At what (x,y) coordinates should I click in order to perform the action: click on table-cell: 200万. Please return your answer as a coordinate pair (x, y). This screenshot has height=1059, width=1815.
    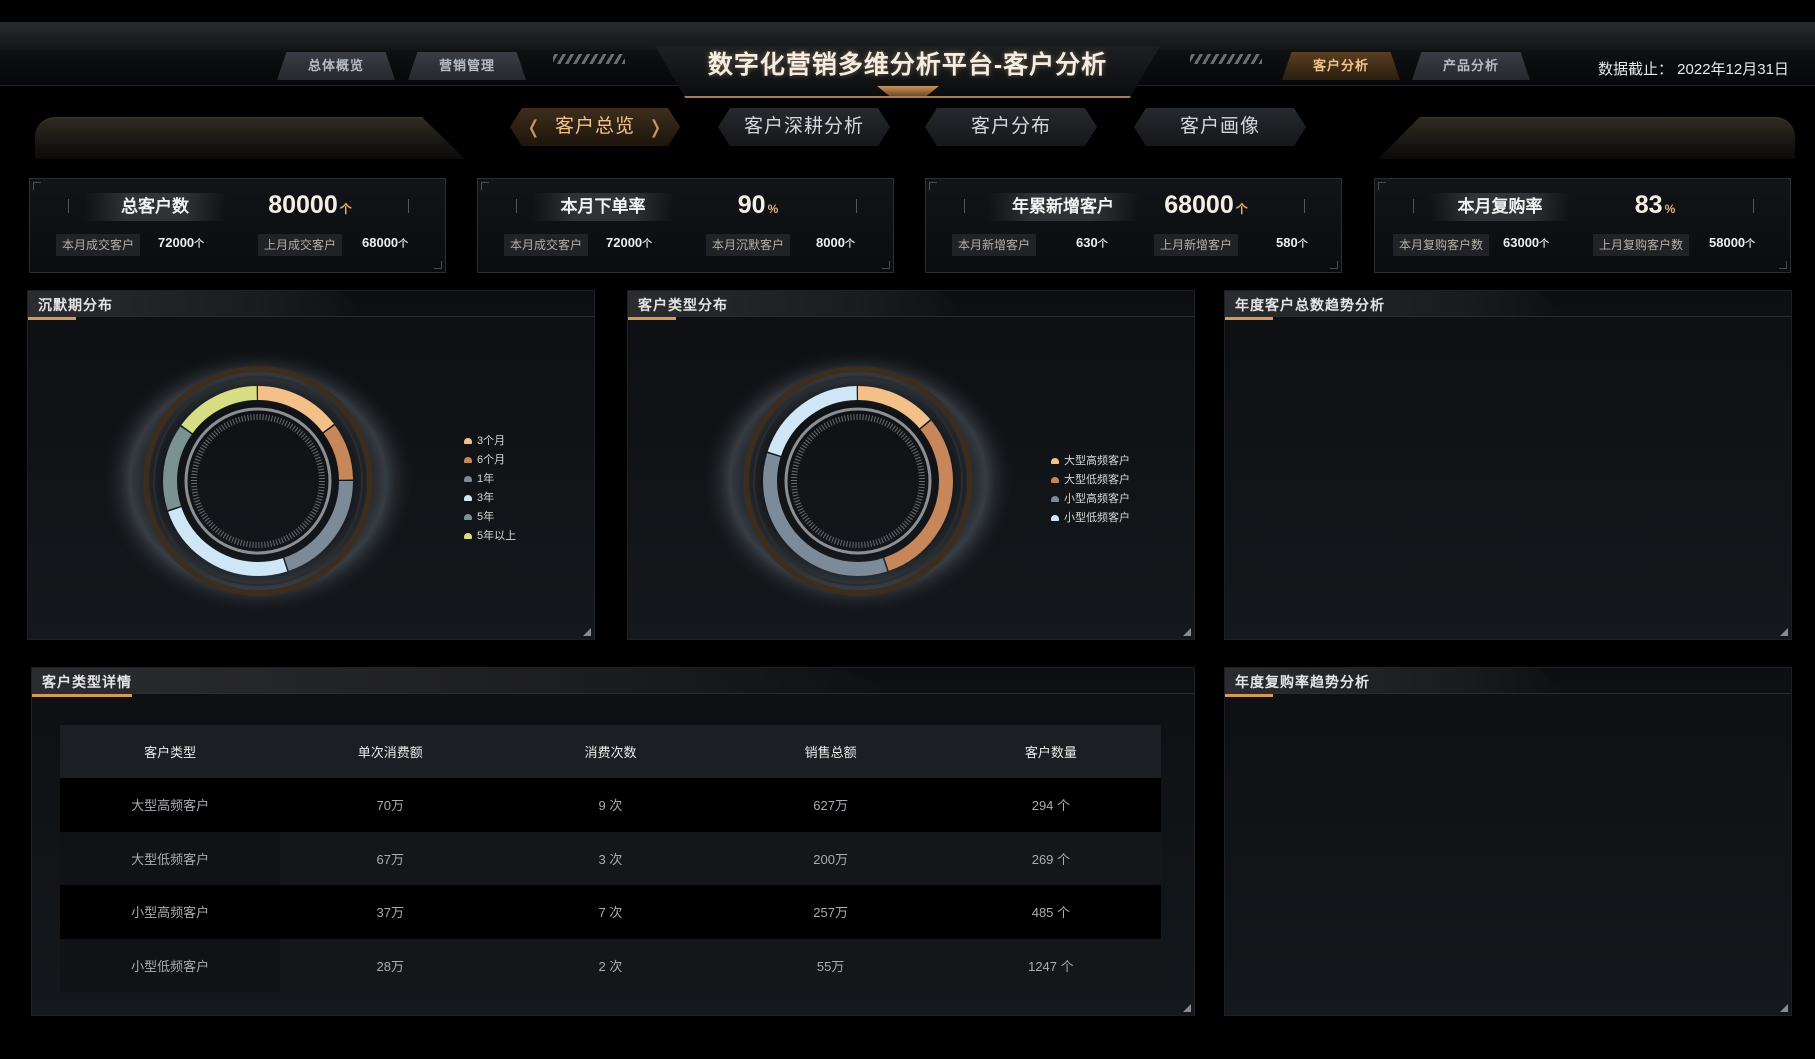
    Looking at the image, I should click on (830, 858).